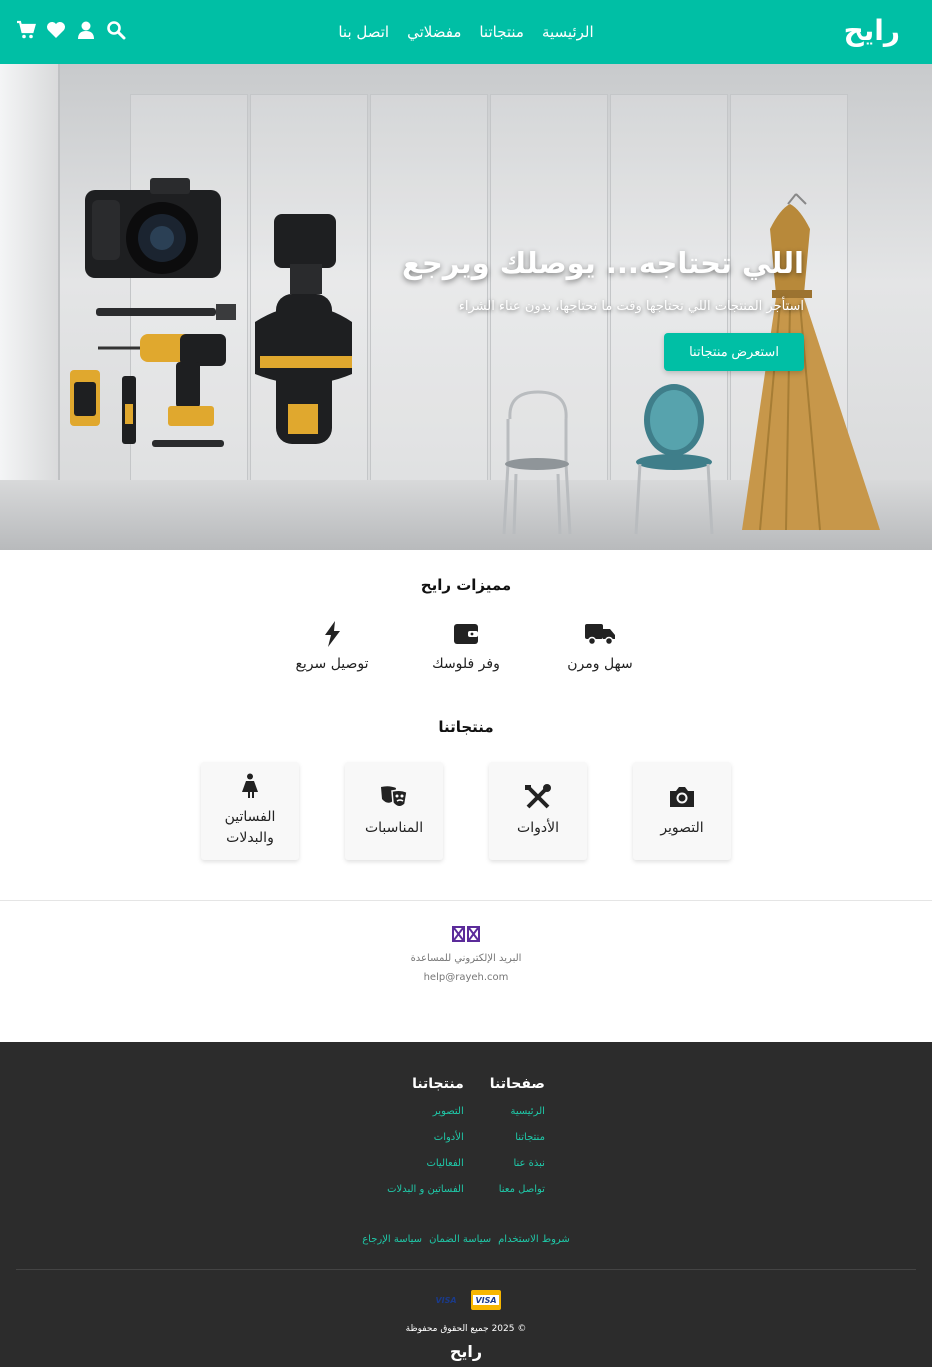 The width and height of the screenshot is (932, 1367). I want to click on contact-label: البريد الإلكتروني للمساعدة, so click(466, 958).